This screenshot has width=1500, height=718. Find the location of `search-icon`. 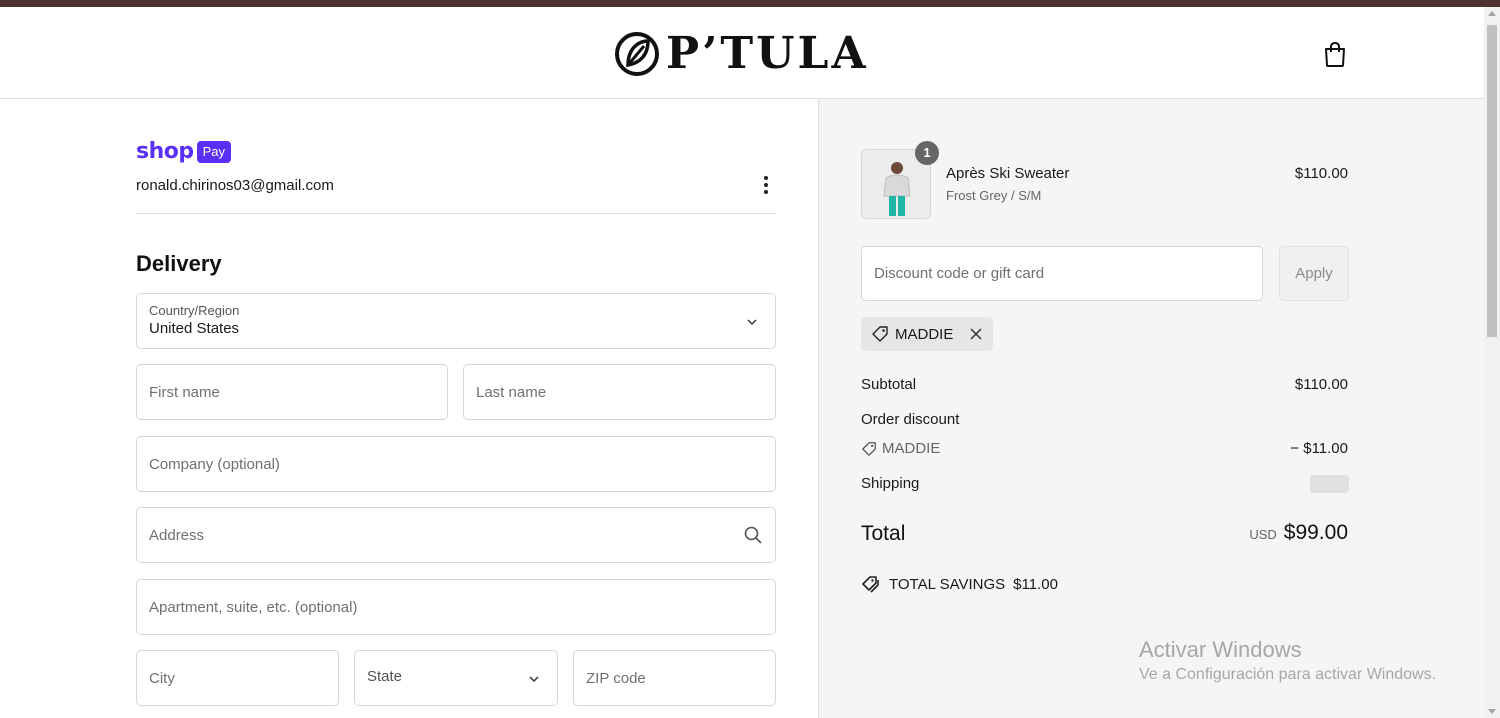

search-icon is located at coordinates (753, 535).